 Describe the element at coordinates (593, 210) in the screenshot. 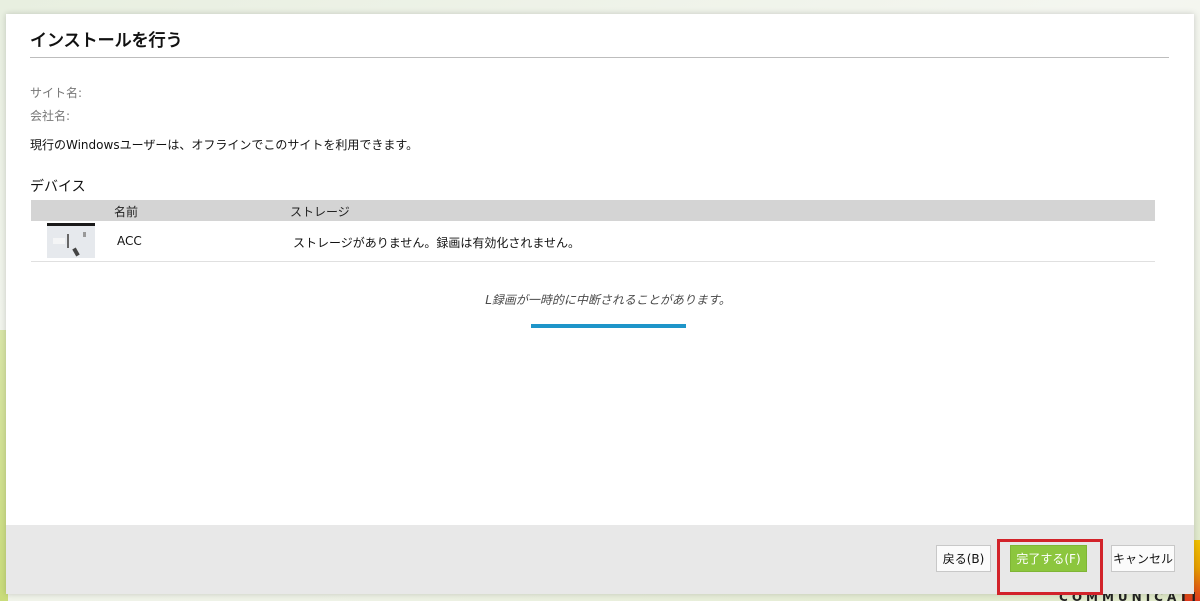

I see `table-header: 名前 ストレージ` at that location.